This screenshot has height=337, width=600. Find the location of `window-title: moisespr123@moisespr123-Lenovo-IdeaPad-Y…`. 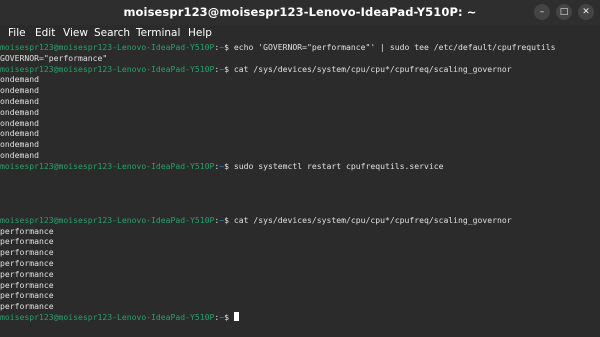

window-title: moisespr123@moisespr123-Lenovo-IdeaPad-Y… is located at coordinates (300, 12).